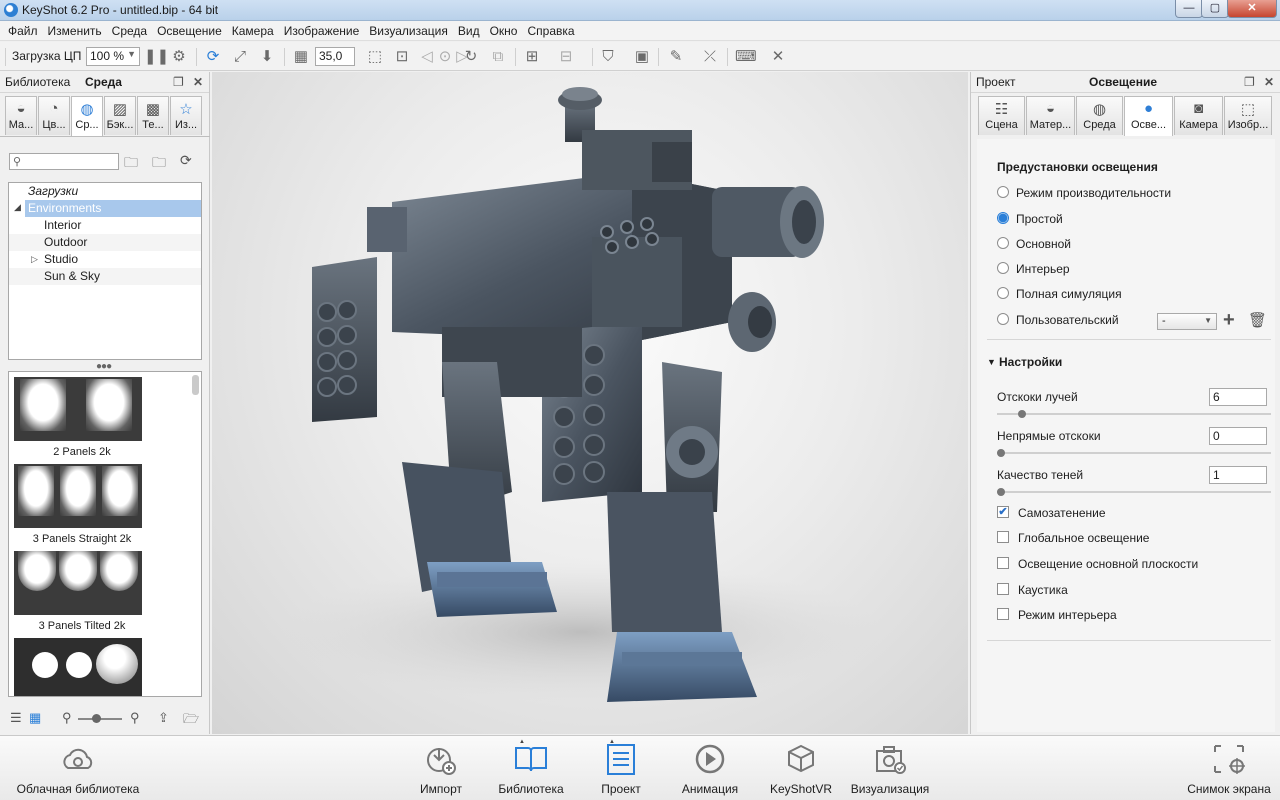 The height and width of the screenshot is (800, 1280). What do you see at coordinates (710, 768) in the screenshot?
I see `animation-button: Анимация` at bounding box center [710, 768].